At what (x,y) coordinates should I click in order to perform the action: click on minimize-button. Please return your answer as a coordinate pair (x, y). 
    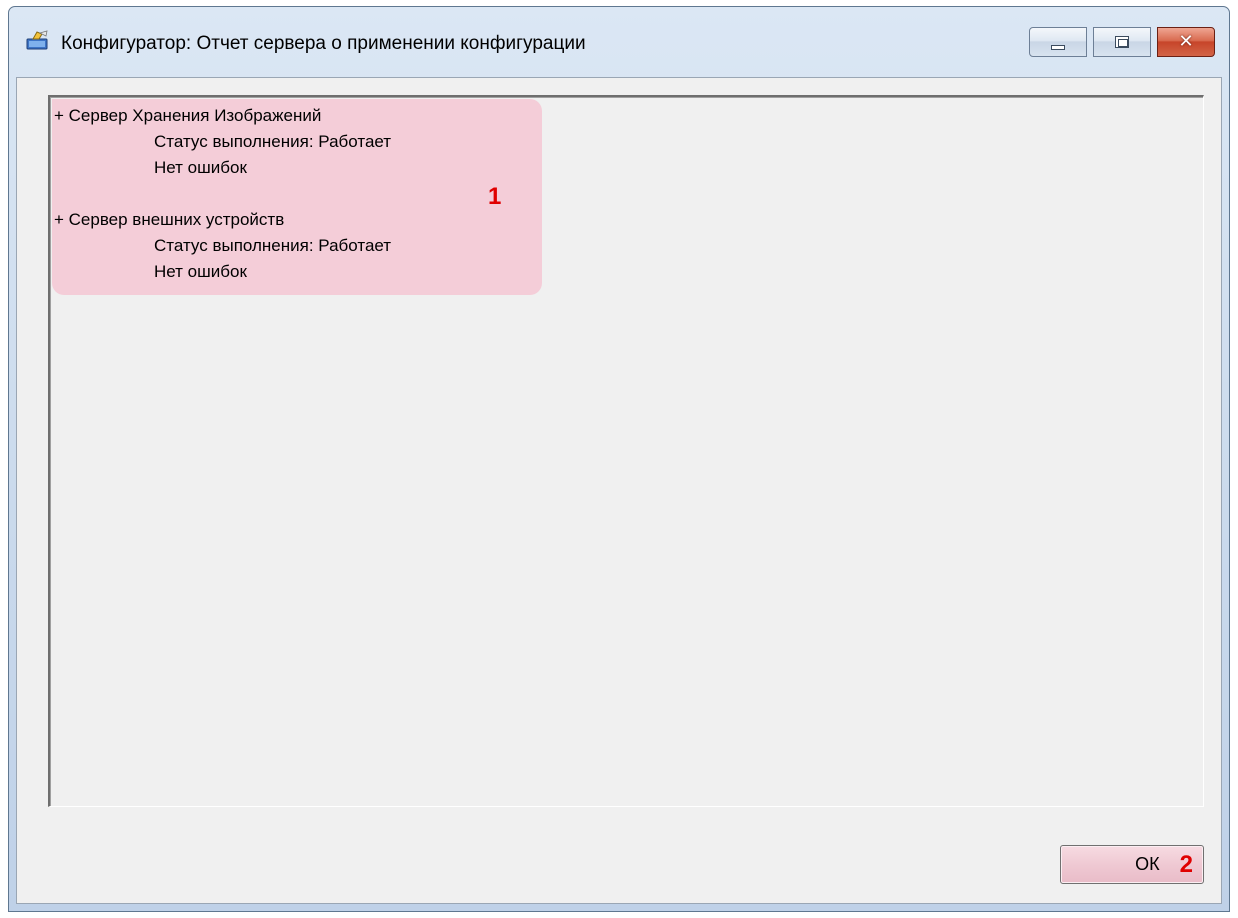
    Looking at the image, I should click on (1058, 42).